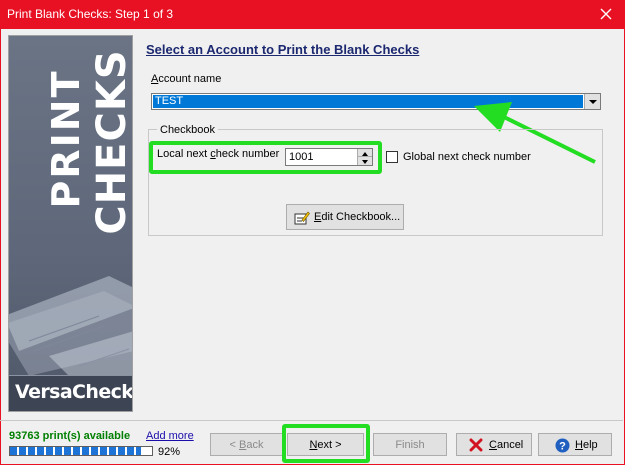 The image size is (625, 465). I want to click on brand-checks-text: CHECKS, so click(111, 141).